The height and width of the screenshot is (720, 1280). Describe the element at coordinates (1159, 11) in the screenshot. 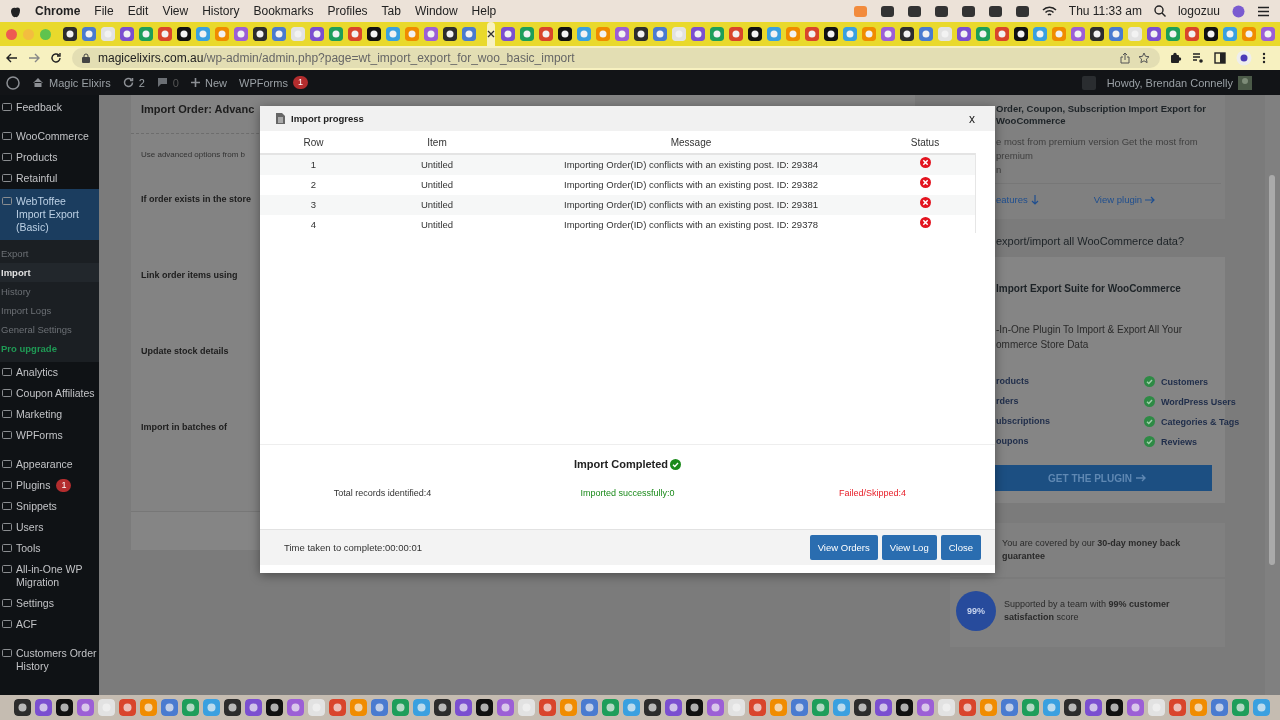

I see `search-icon` at that location.